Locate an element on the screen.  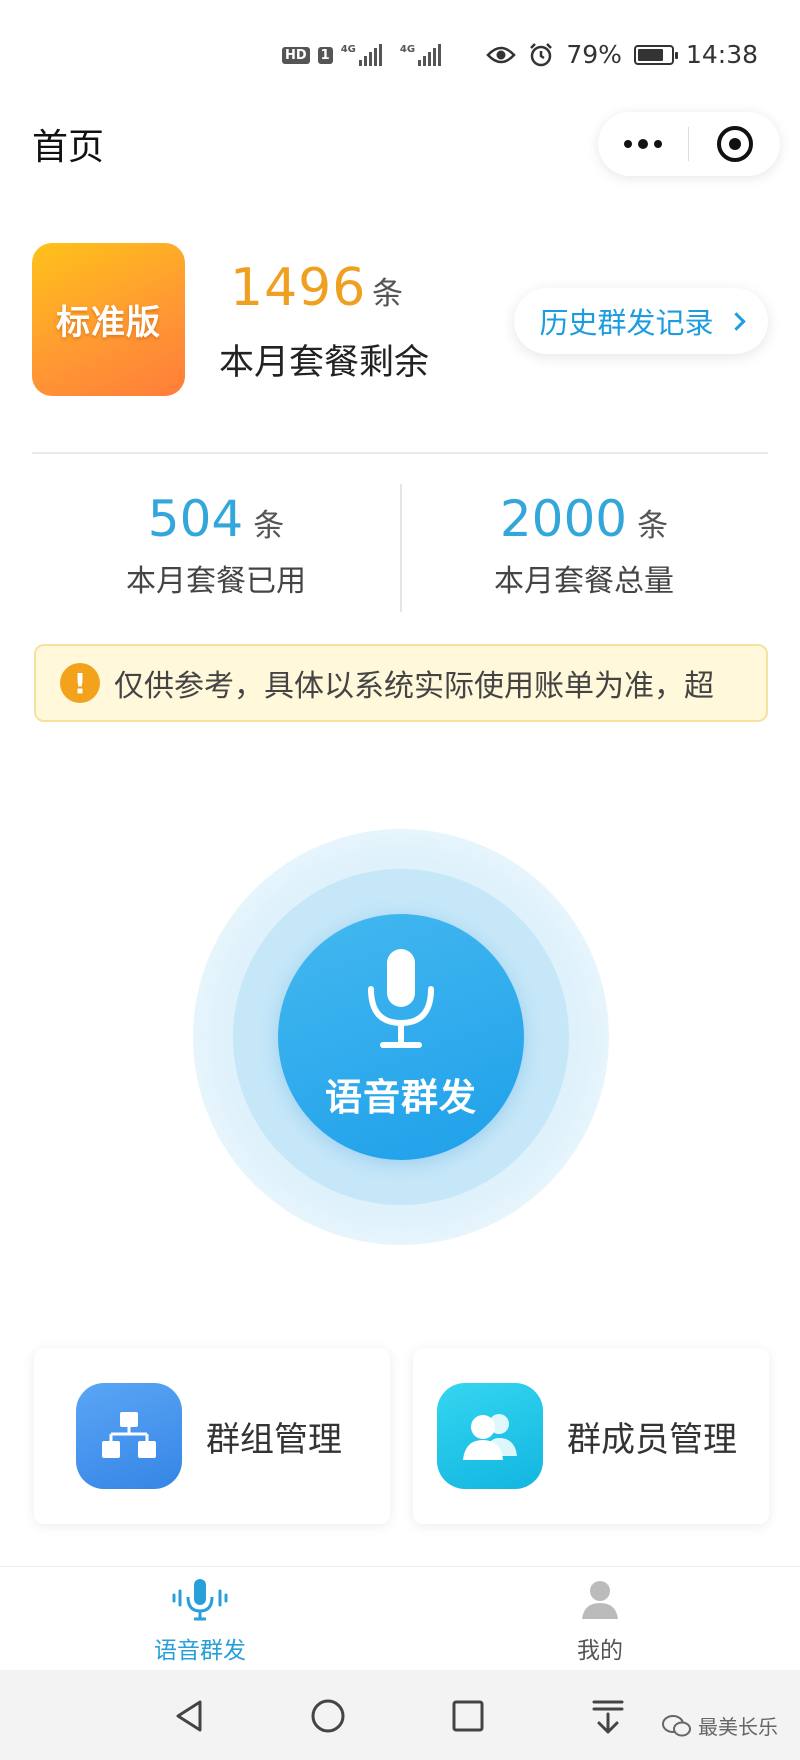
stat-total: 2000 条 本月套餐总量 is located at coordinates (584, 545).